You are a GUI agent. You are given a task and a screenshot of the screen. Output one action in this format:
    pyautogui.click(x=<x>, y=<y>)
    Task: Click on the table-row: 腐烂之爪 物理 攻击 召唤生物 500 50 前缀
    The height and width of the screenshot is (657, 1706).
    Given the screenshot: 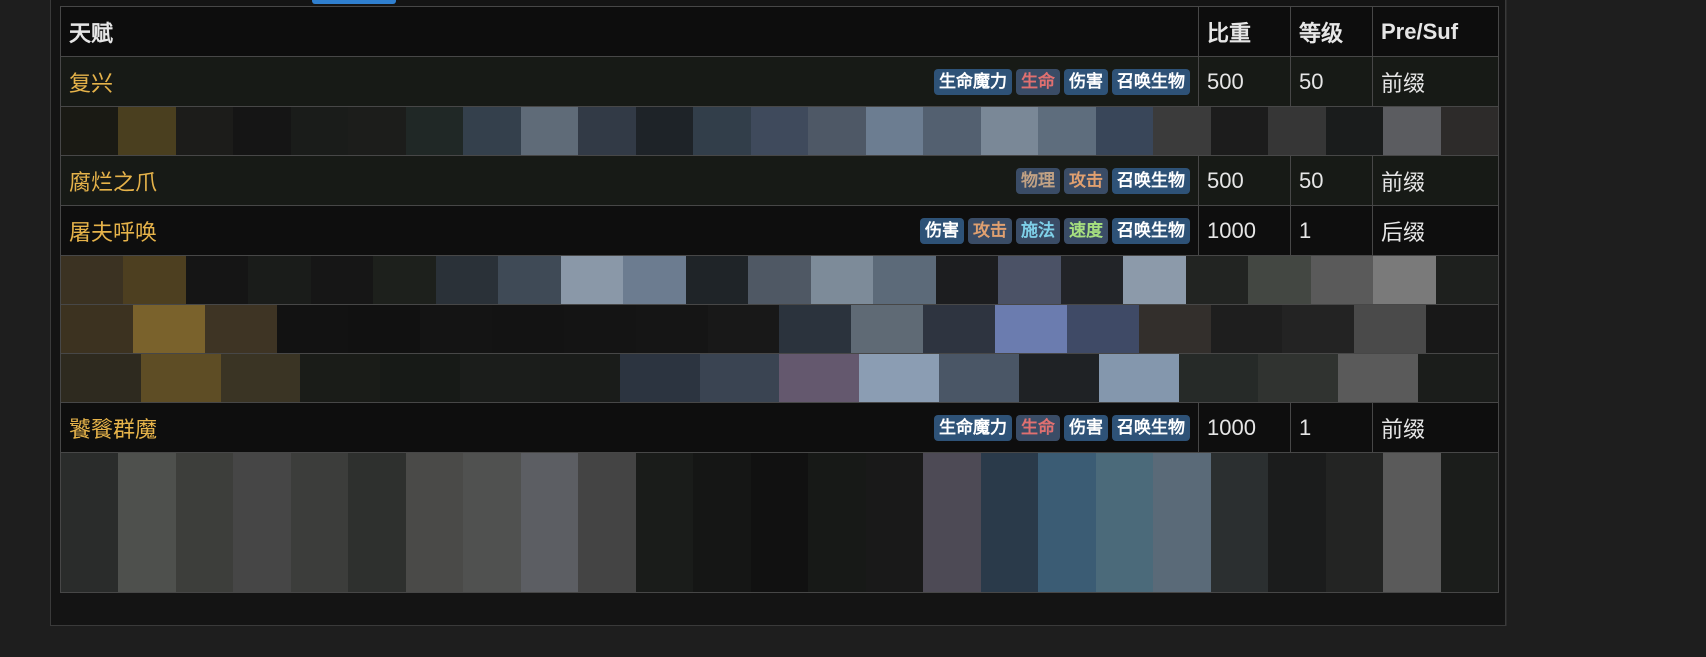 What is the action you would take?
    pyautogui.click(x=779, y=180)
    